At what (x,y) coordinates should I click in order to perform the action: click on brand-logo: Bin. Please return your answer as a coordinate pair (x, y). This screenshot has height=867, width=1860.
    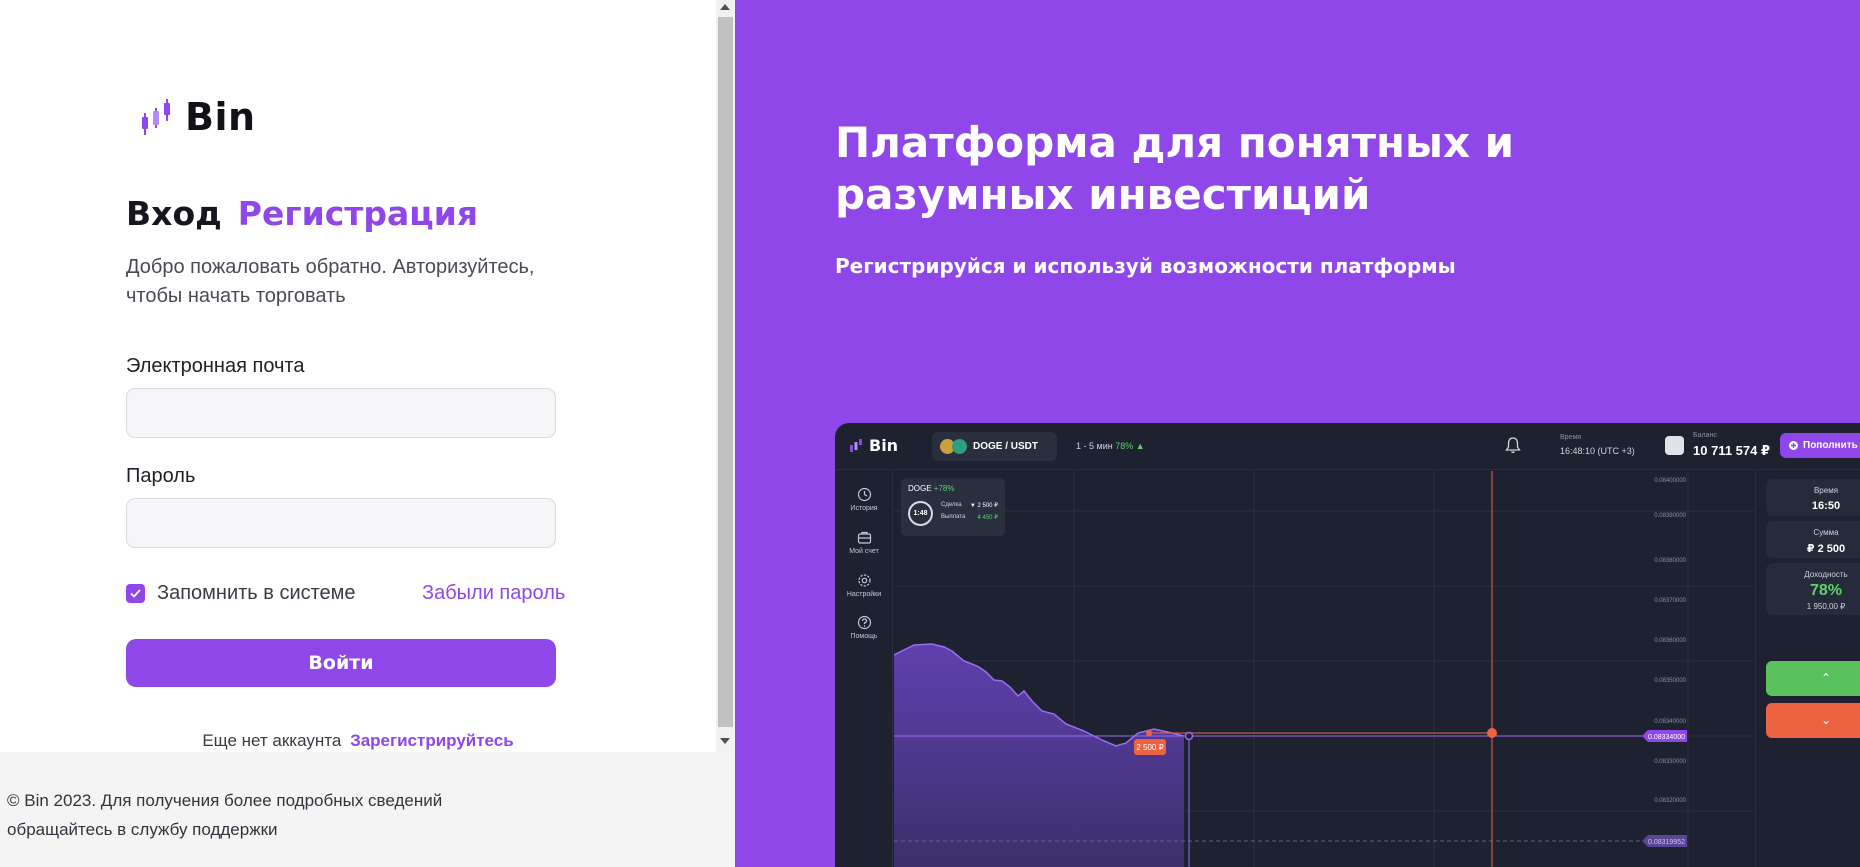
    Looking at the image, I should click on (198, 117).